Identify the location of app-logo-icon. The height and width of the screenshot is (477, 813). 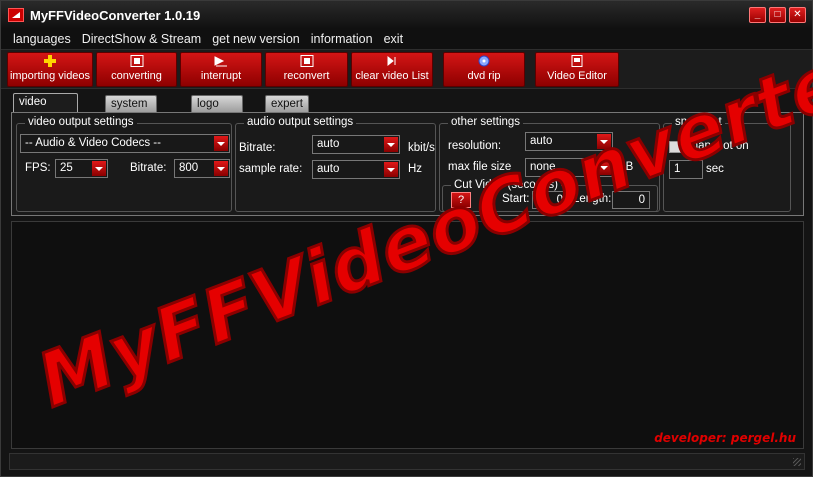
(16, 15).